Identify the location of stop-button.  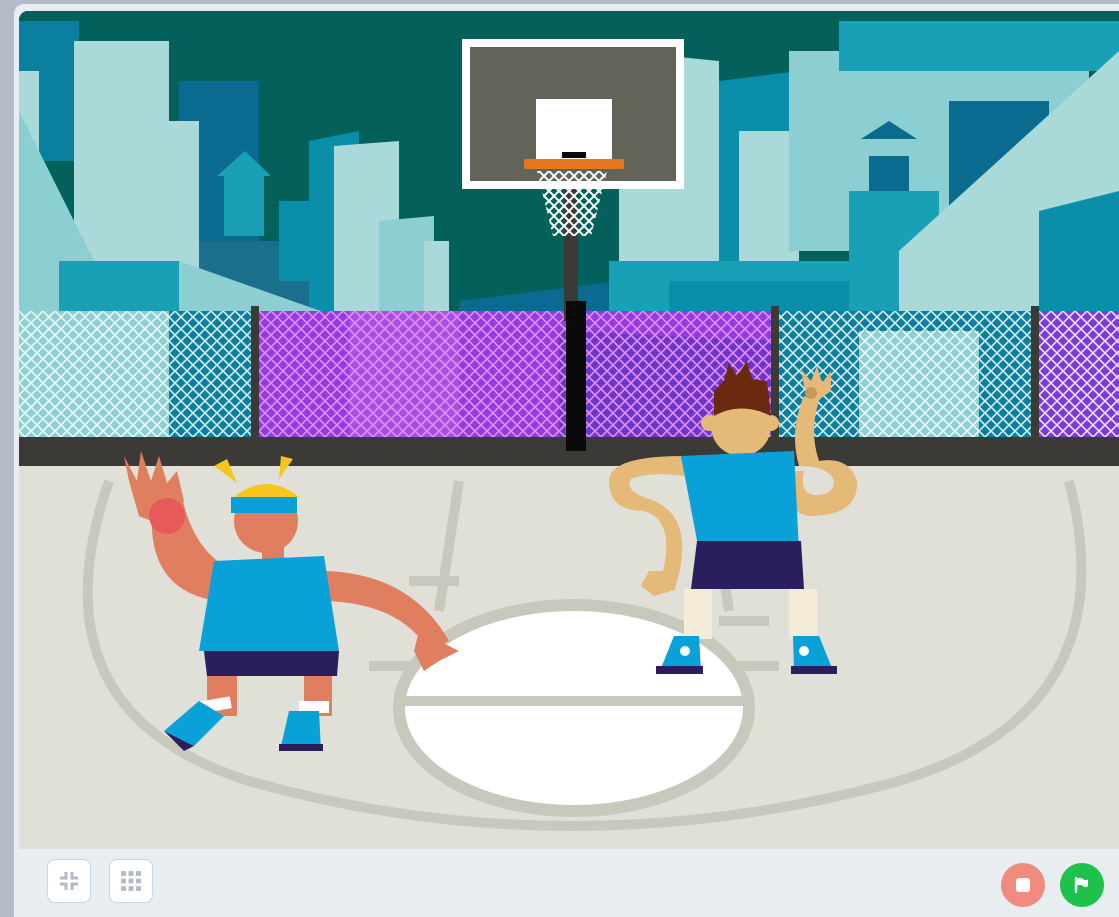
(1023, 885).